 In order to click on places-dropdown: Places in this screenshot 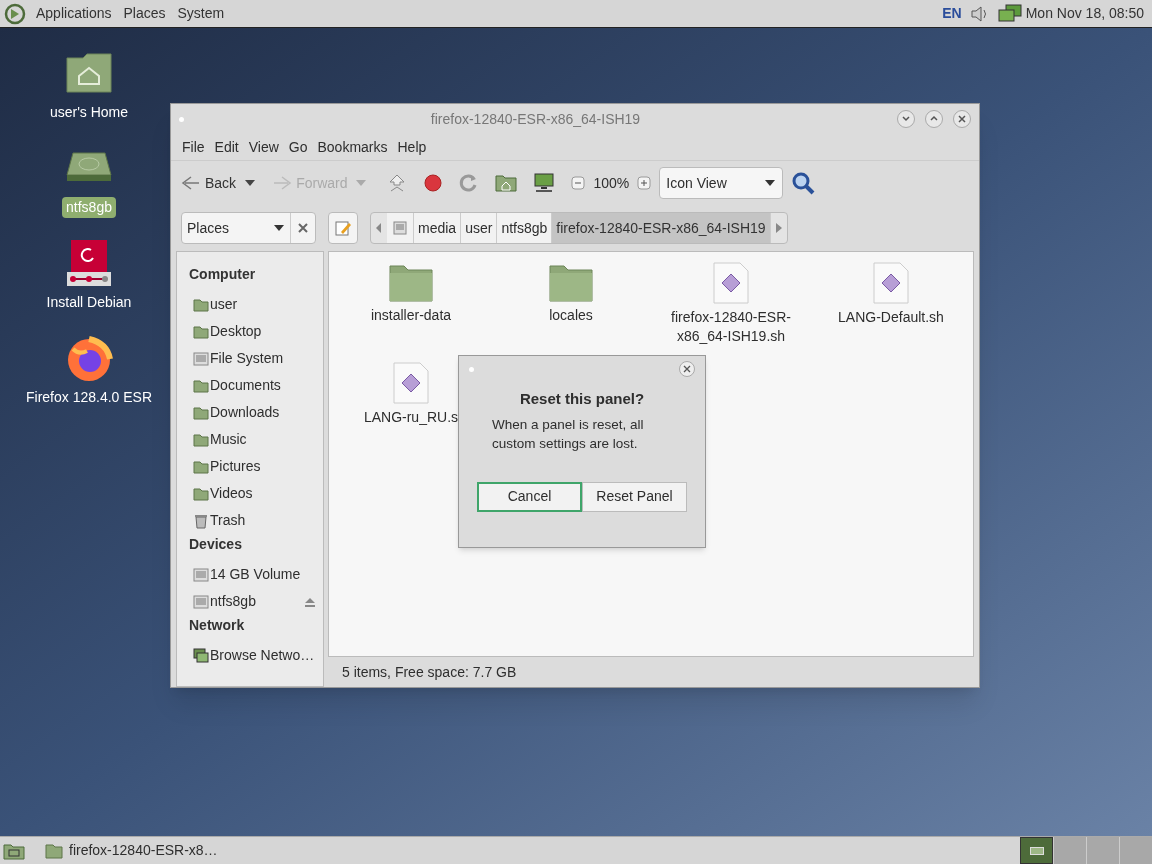, I will do `click(248, 228)`.